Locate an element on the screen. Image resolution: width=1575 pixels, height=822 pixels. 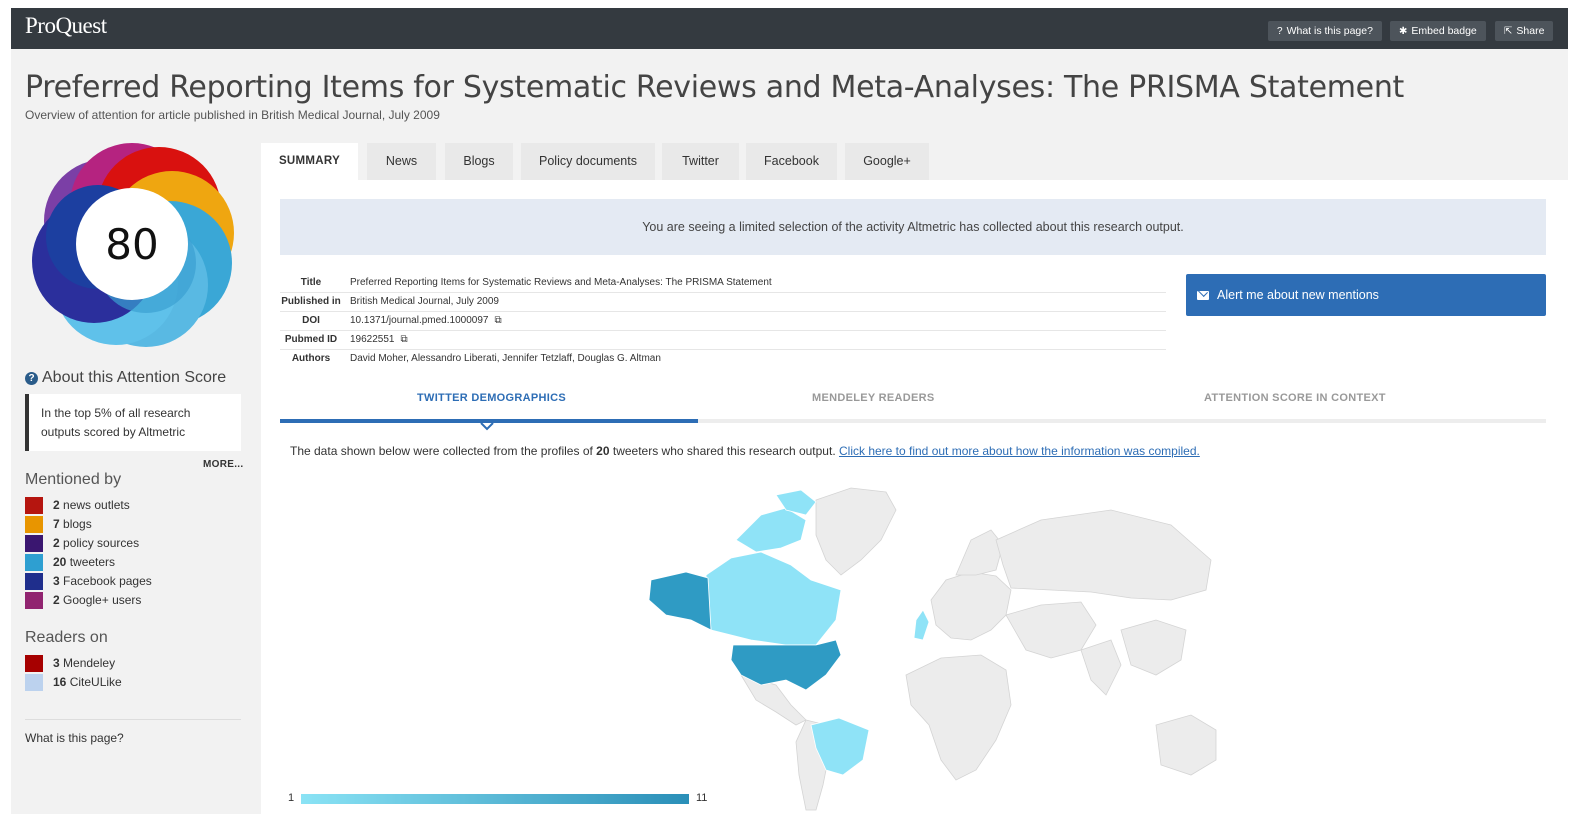
reader-count: 3 is located at coordinates (56, 663).